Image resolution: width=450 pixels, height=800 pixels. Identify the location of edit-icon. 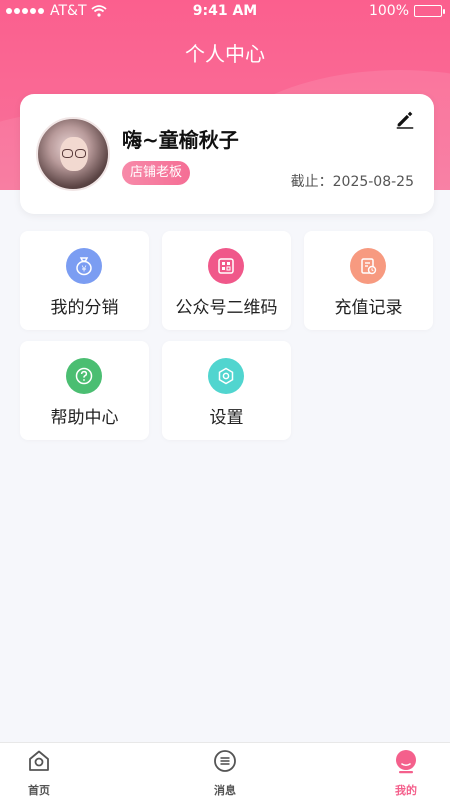
(405, 119).